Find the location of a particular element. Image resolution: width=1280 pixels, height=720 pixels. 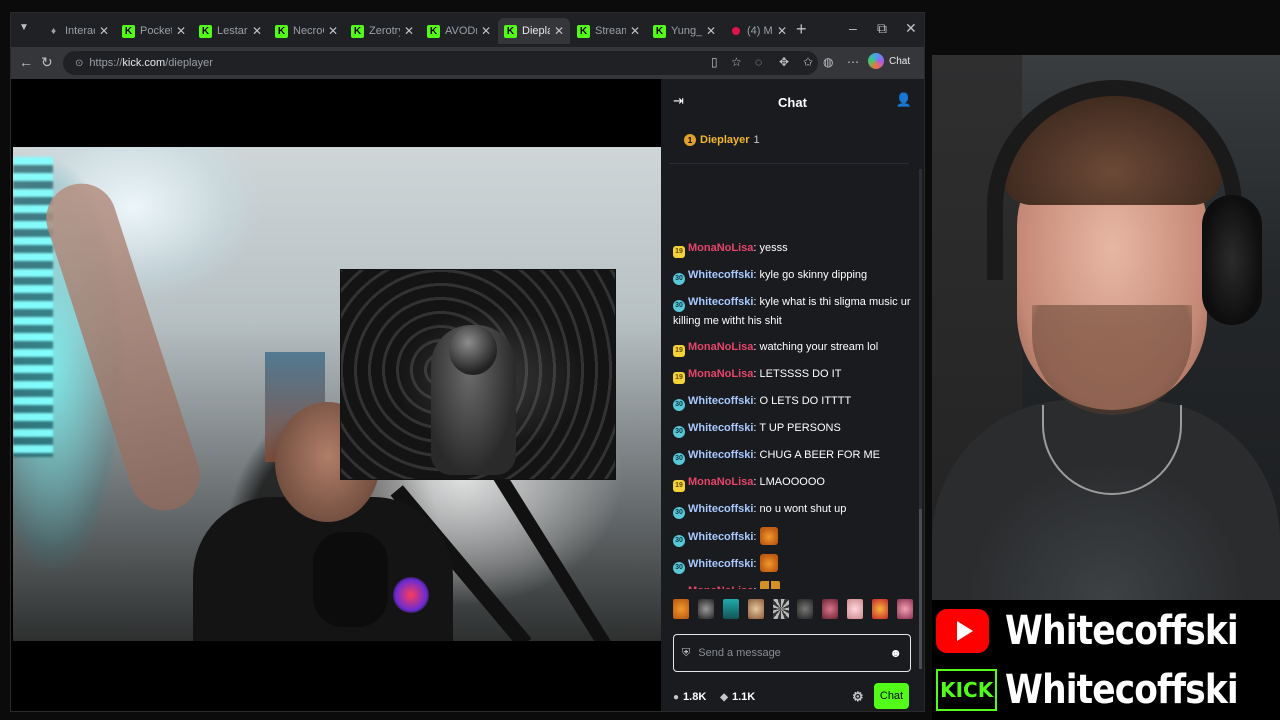

back-icon: ← is located at coordinates (26, 62).